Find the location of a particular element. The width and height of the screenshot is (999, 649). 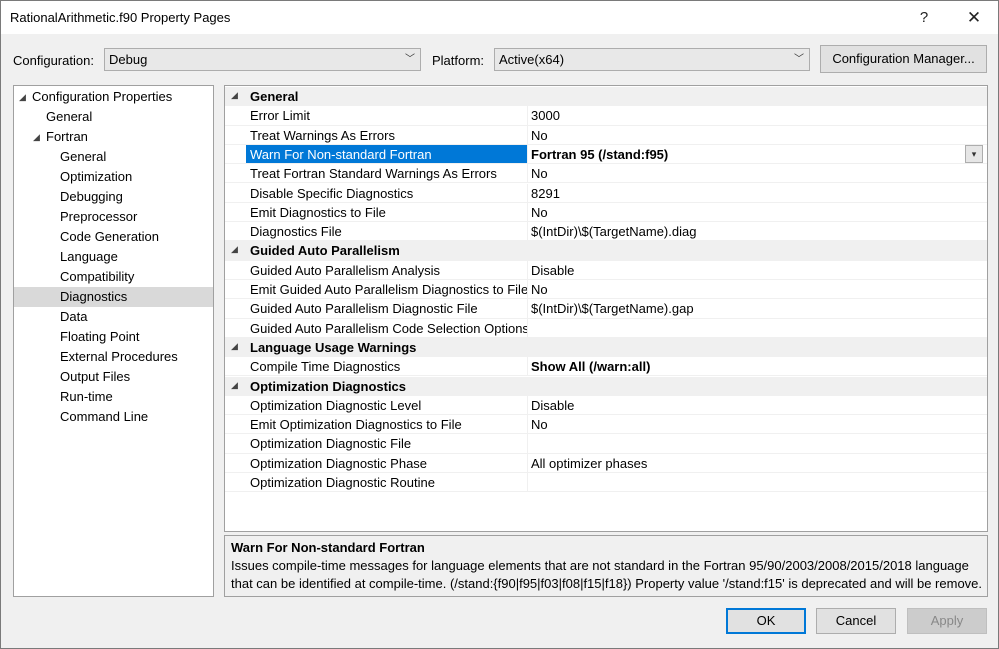

property-value: $(IntDir)\$(TargetName).diag is located at coordinates (757, 231).